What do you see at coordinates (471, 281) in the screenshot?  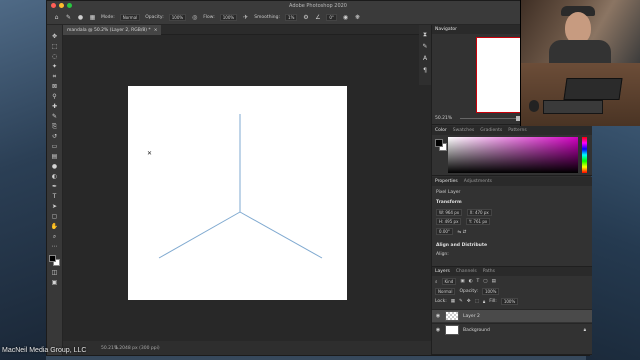 I see `filter-adjustment-icon: ◐` at bounding box center [471, 281].